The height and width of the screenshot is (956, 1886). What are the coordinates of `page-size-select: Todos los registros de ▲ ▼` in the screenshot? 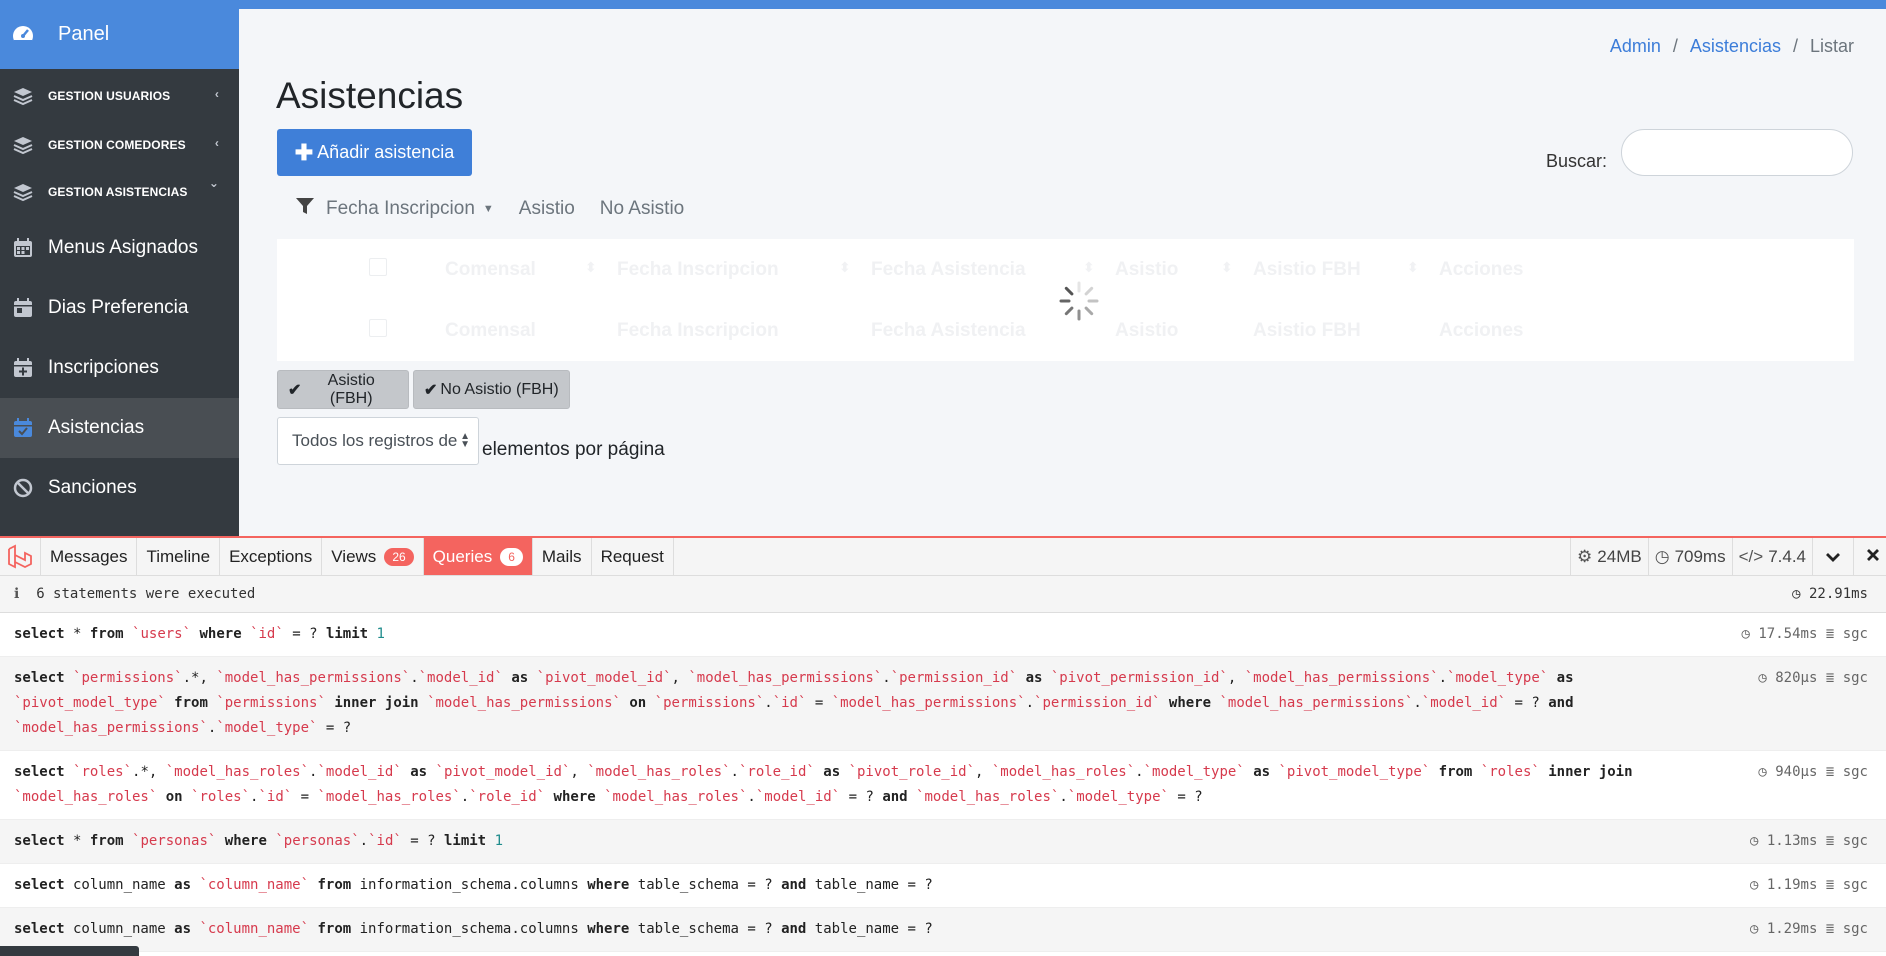 It's located at (378, 441).